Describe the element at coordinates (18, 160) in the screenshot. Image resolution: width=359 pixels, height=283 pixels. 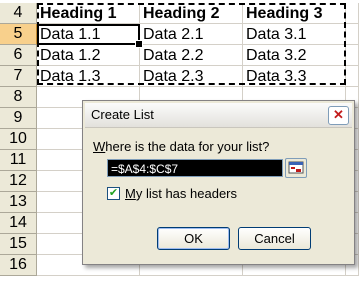
I see `row-header: 11` at that location.